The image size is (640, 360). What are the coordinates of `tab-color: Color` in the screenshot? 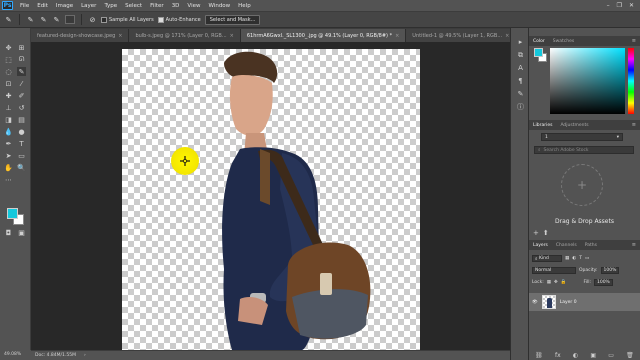 It's located at (539, 41).